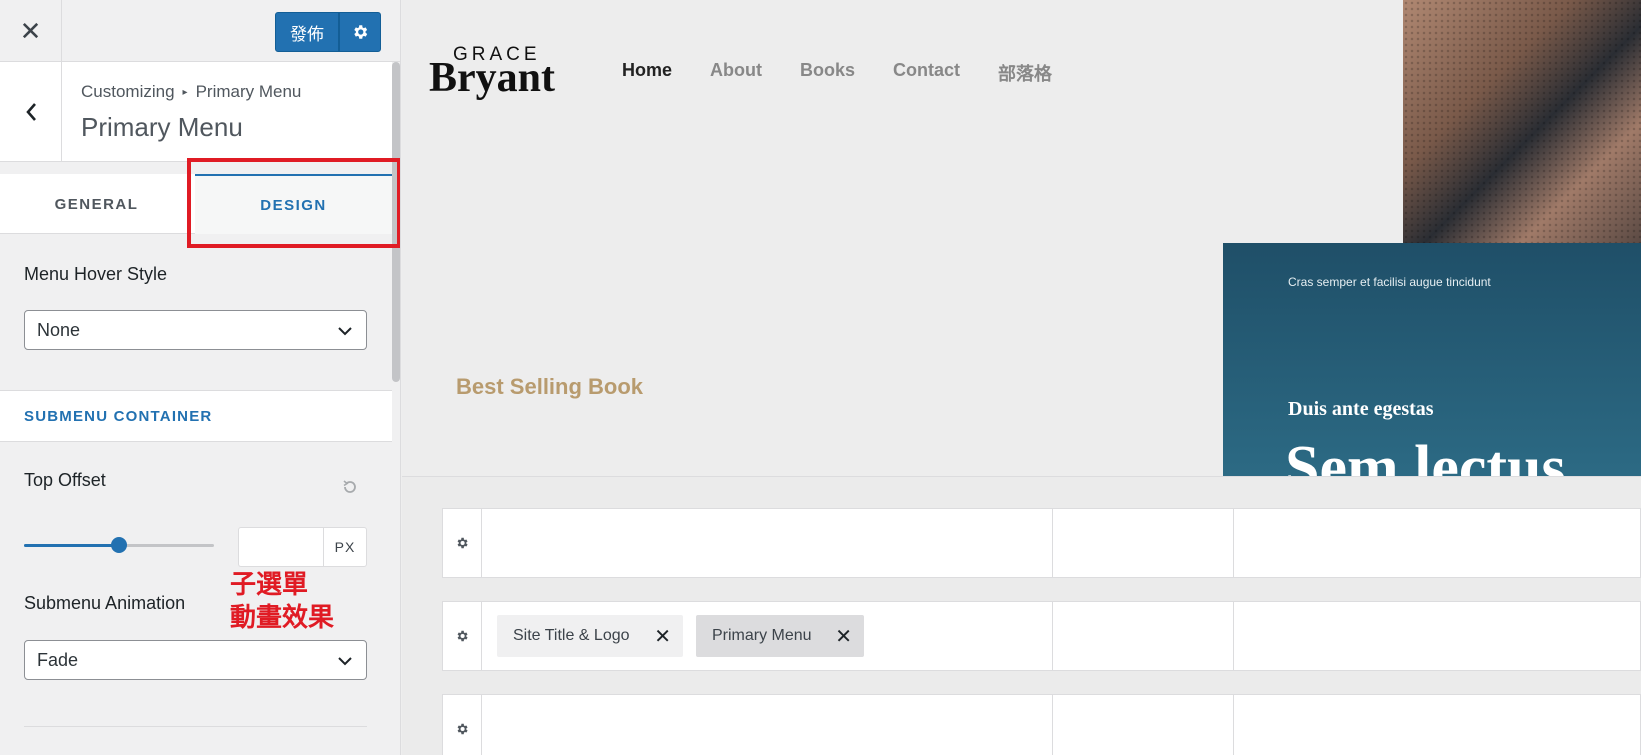 This screenshot has width=1641, height=755. What do you see at coordinates (282, 601) in the screenshot?
I see `annotation-note: 子選單 動畫效果` at bounding box center [282, 601].